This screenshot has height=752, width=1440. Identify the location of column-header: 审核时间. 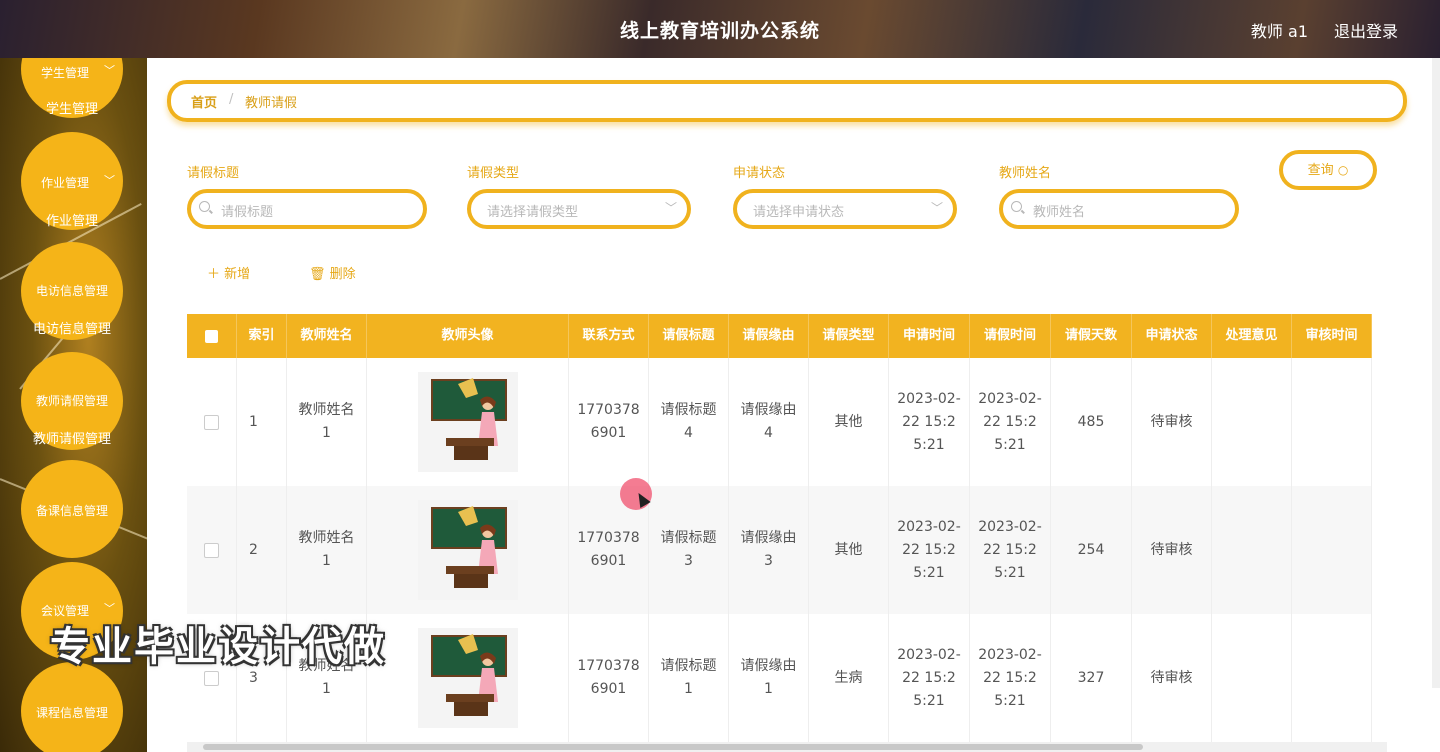
(1332, 336).